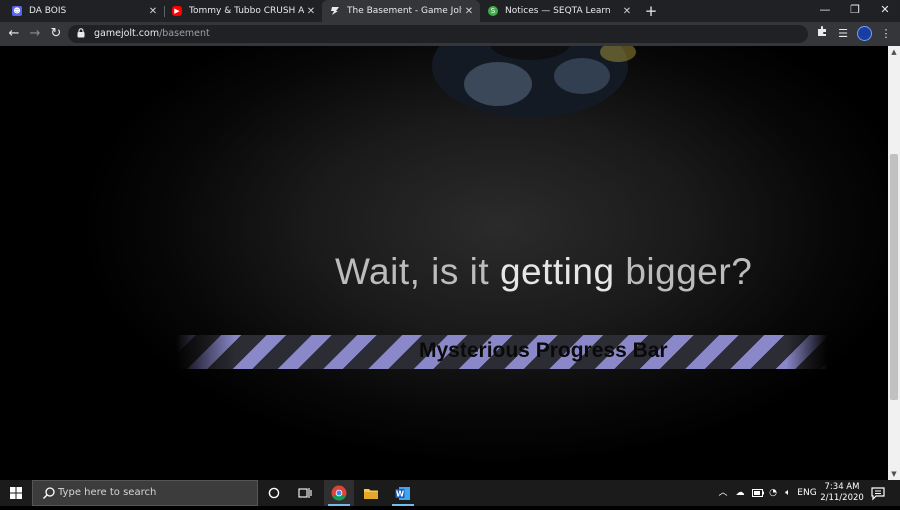 The image size is (900, 510). What do you see at coordinates (534, 82) in the screenshot?
I see `mascot-image` at bounding box center [534, 82].